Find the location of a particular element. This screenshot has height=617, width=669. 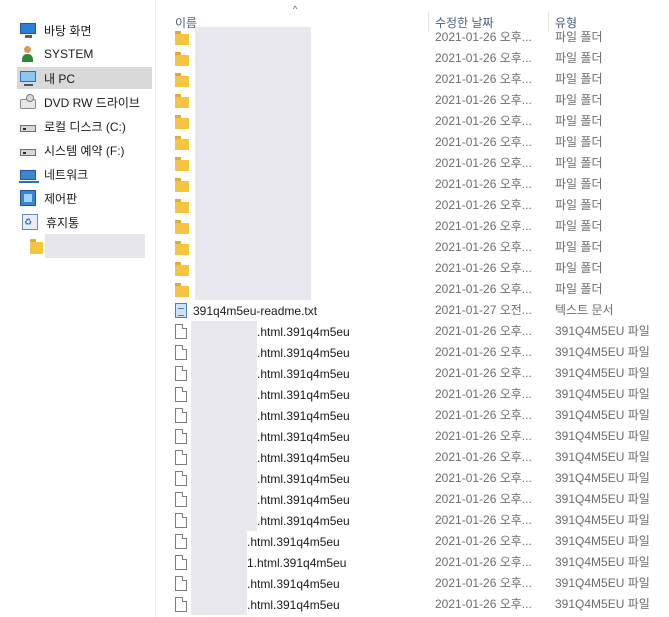

nav-item-this-pc: 내 PC is located at coordinates (84, 78).